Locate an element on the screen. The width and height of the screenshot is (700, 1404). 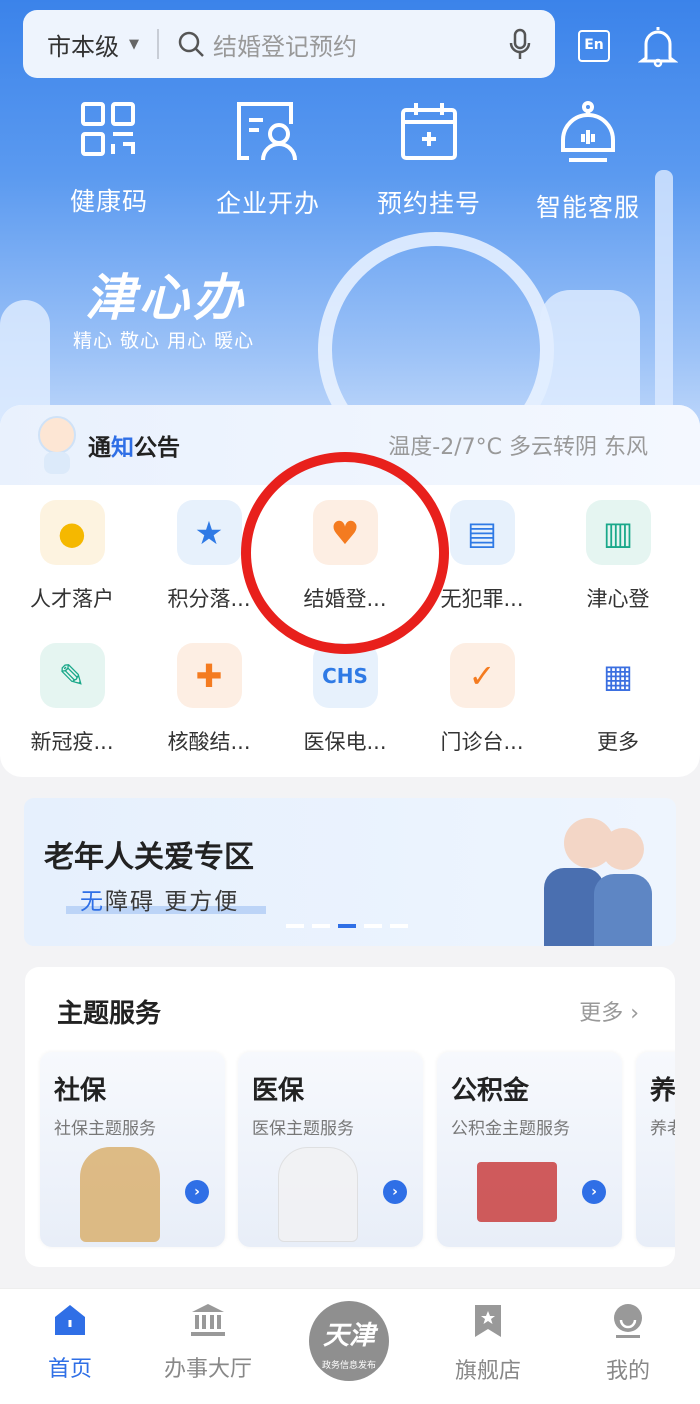
shield-plus-icon: ✚ is located at coordinates (209, 675).